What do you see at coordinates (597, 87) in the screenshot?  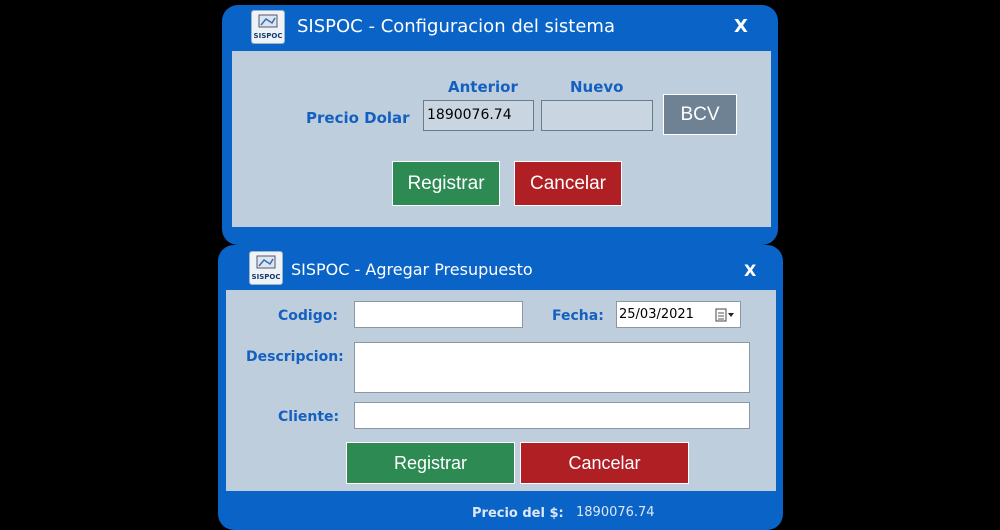 I see `column-header-nuevo: Nuevo` at bounding box center [597, 87].